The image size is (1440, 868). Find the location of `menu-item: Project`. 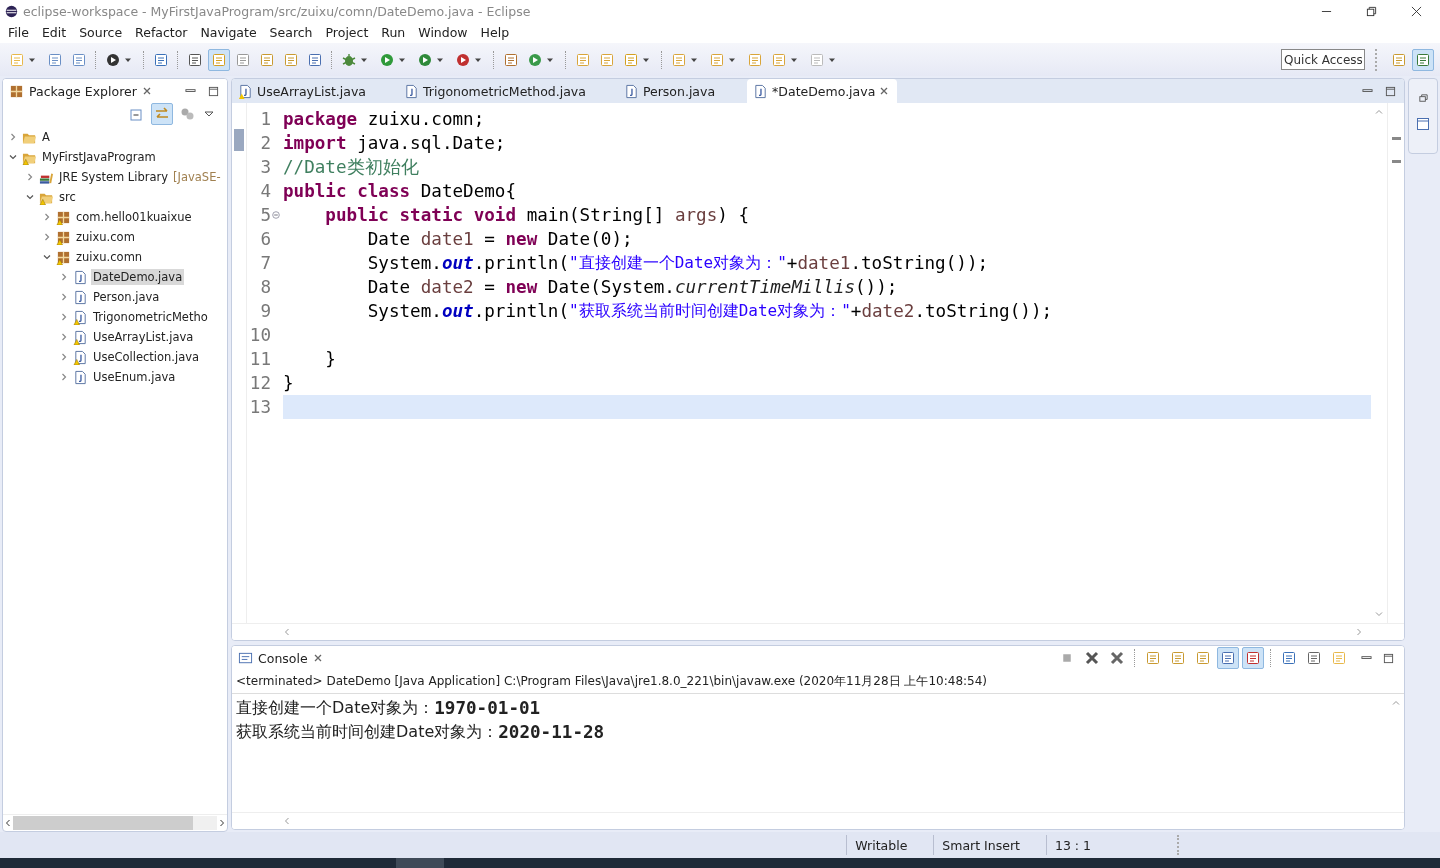

menu-item: Project is located at coordinates (347, 32).